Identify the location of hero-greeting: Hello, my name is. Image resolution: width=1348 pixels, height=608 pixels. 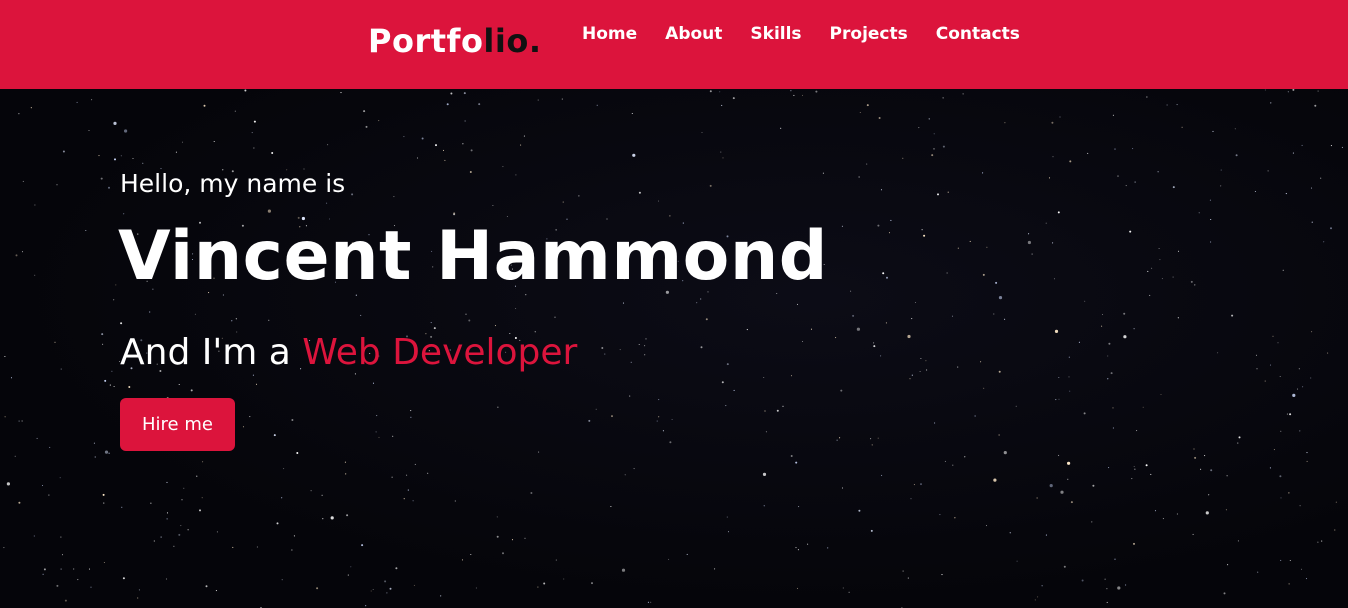
(233, 183).